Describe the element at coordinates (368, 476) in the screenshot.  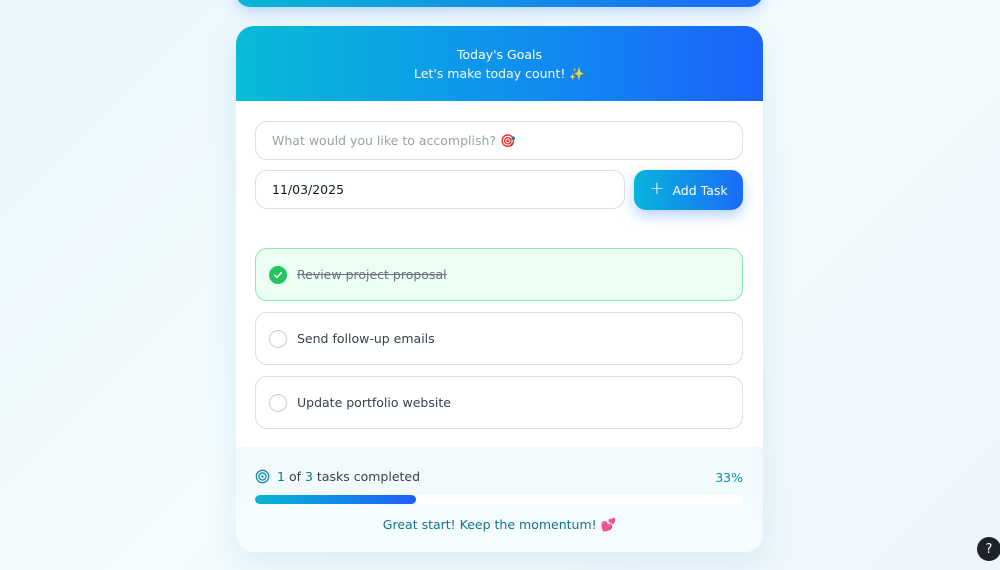
I see `completed-suffix: tasks completed` at that location.